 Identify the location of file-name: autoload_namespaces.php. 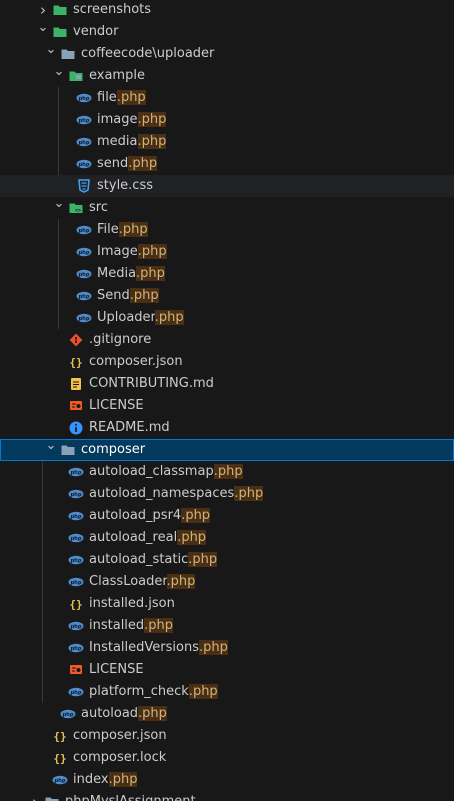
(176, 494).